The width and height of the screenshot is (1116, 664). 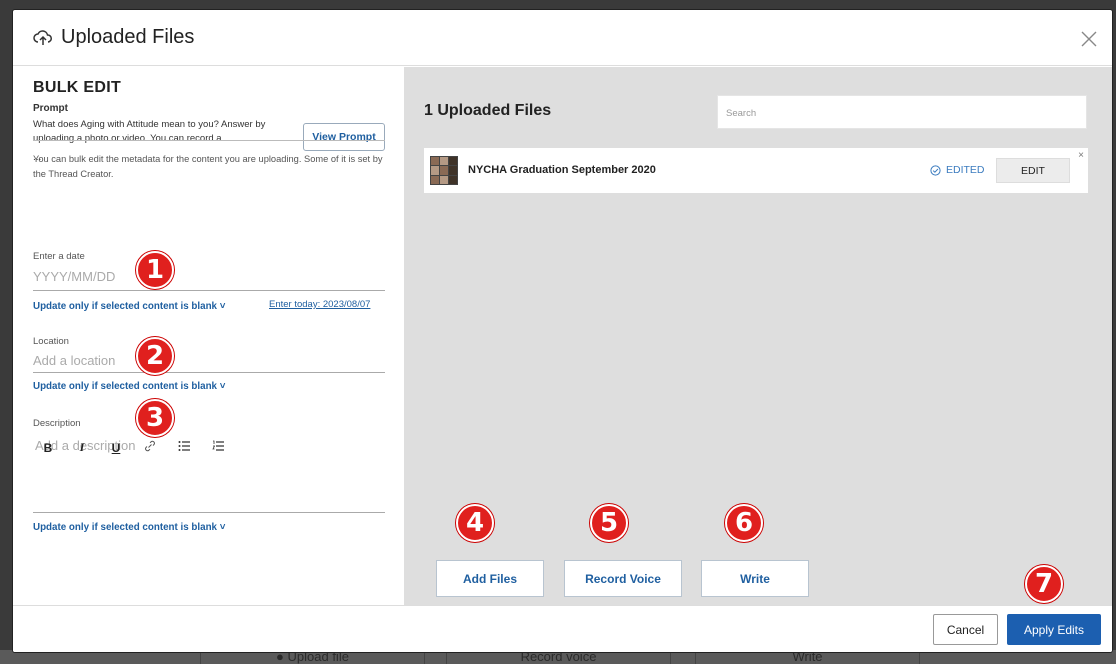 I want to click on background-page: ● Upload file Record voice Write, so click(x=558, y=657).